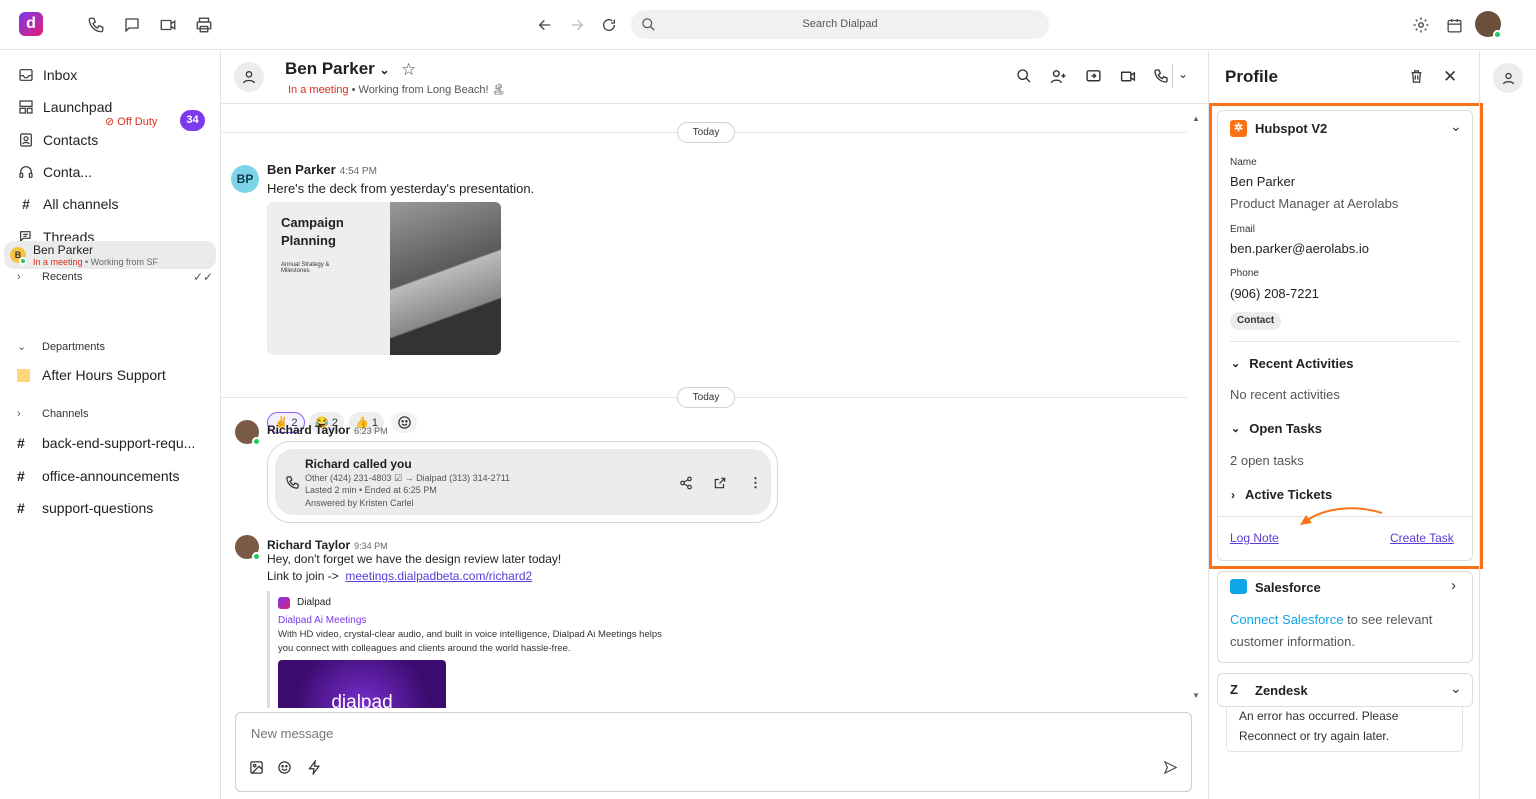 This screenshot has width=1536, height=799. Describe the element at coordinates (256, 767) in the screenshot. I see `image-attach-icon` at that location.